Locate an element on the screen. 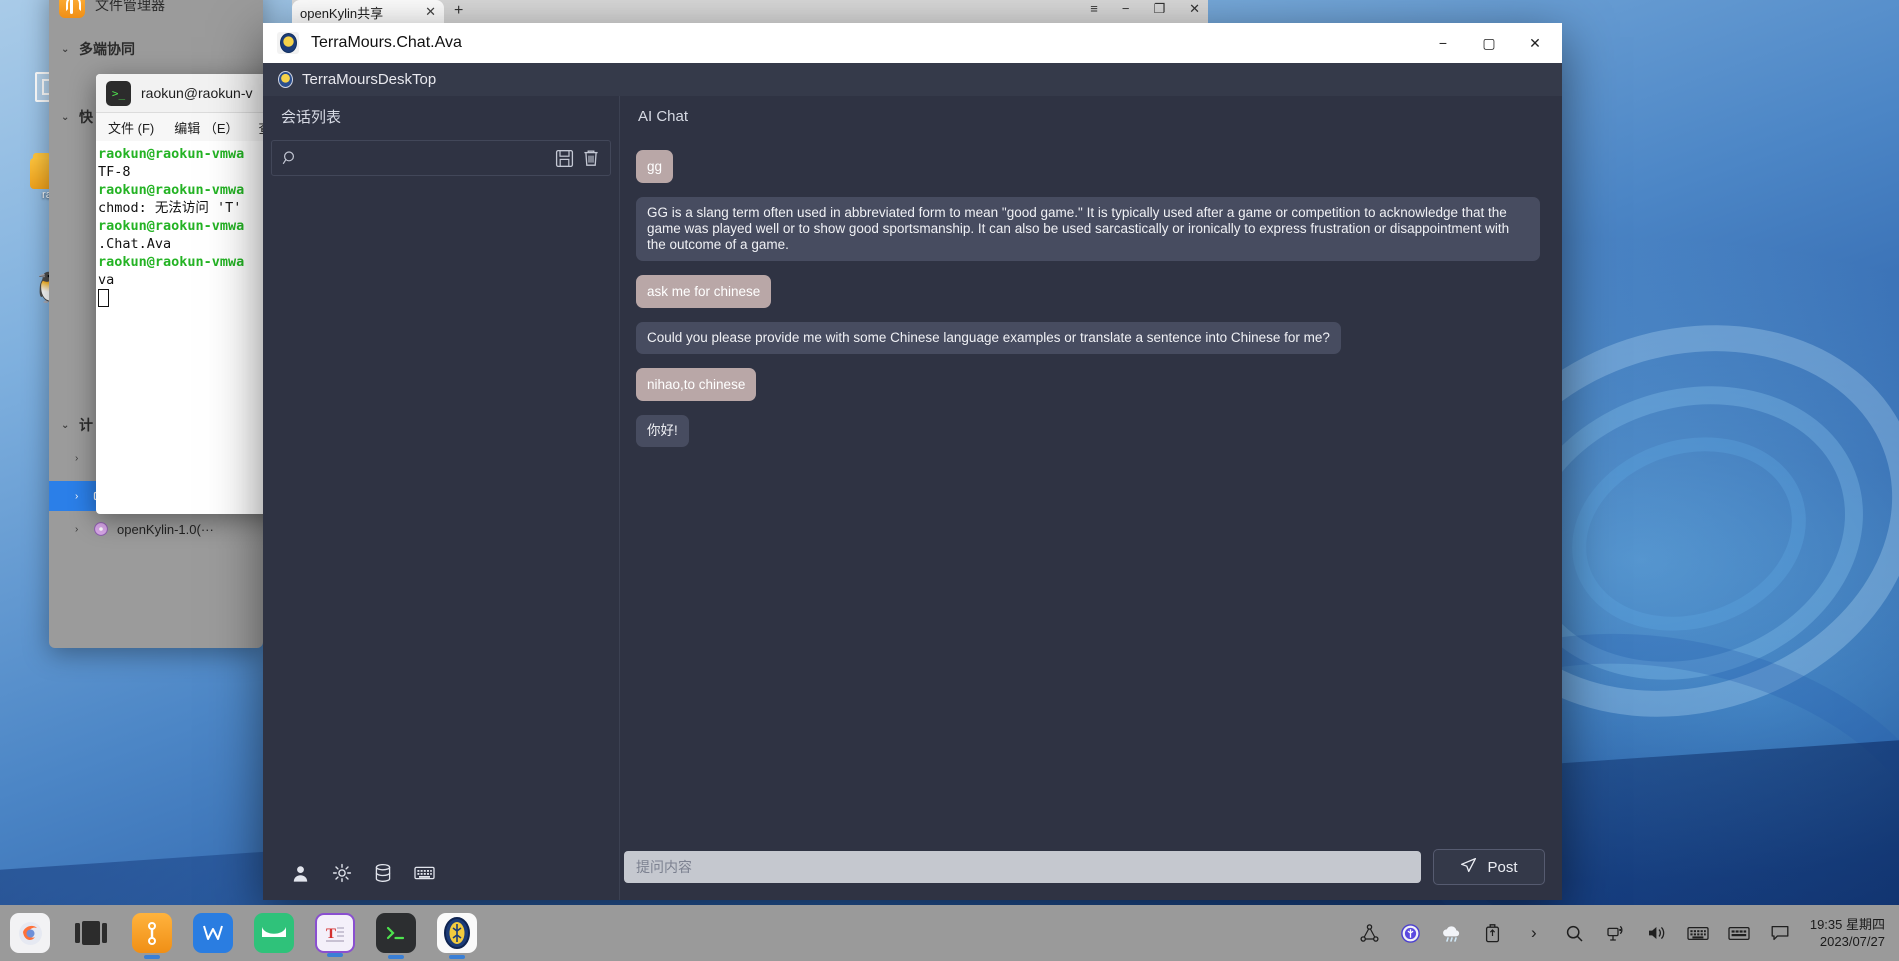 Image resolution: width=1899 pixels, height=961 pixels. chat-message-user: nihao,to chinese is located at coordinates (696, 384).